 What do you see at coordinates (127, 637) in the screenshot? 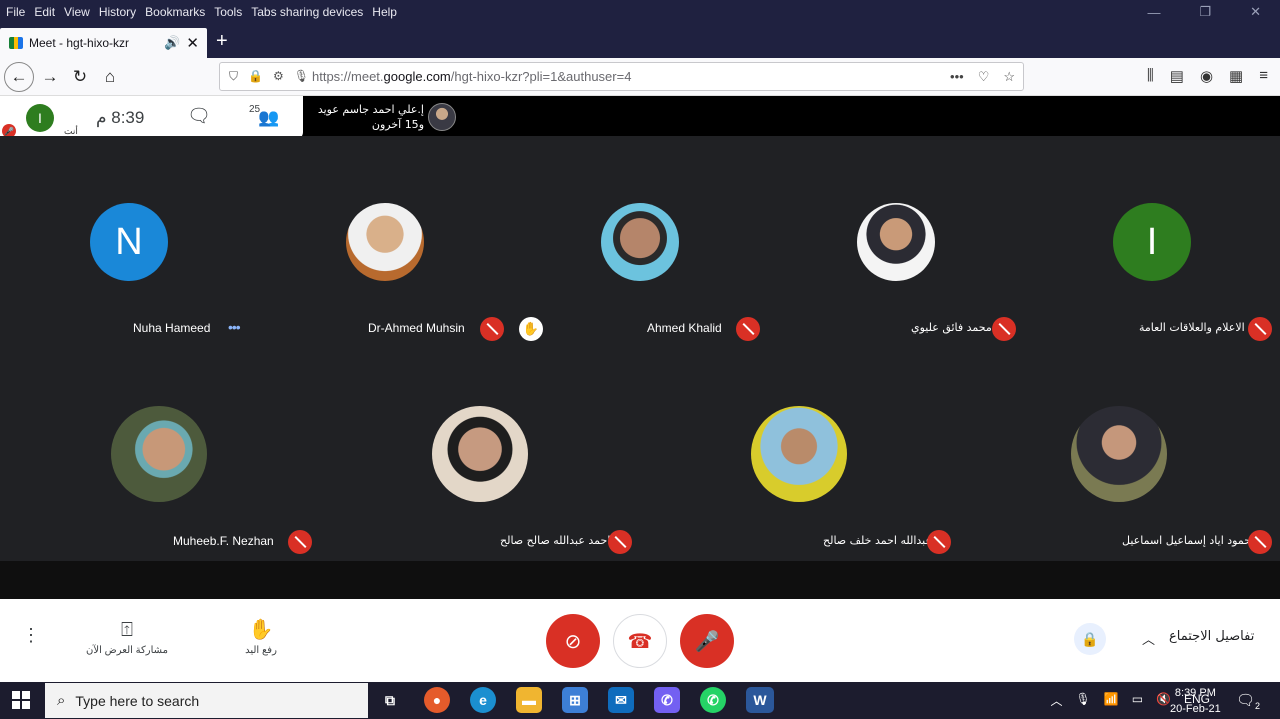
I see `present-now-button: ⍐ مشاركة العرض الآن` at bounding box center [127, 637].